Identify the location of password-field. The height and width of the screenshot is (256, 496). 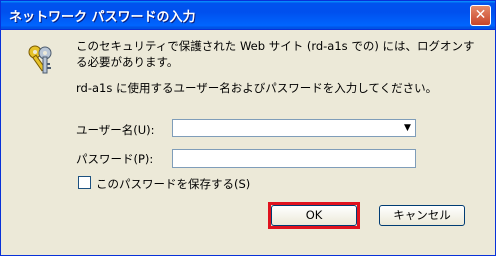
(294, 158).